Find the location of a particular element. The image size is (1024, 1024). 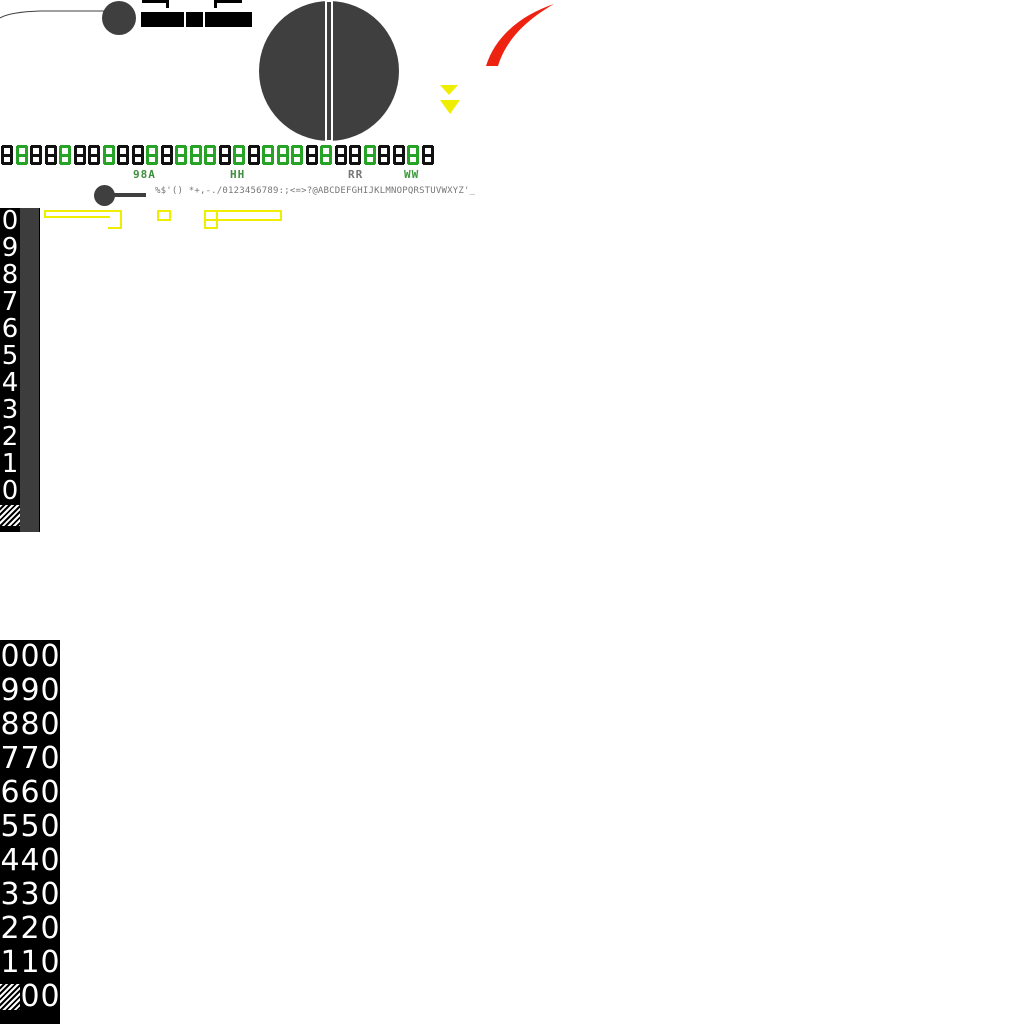

segment-label-98a: 98A is located at coordinates (144, 174).